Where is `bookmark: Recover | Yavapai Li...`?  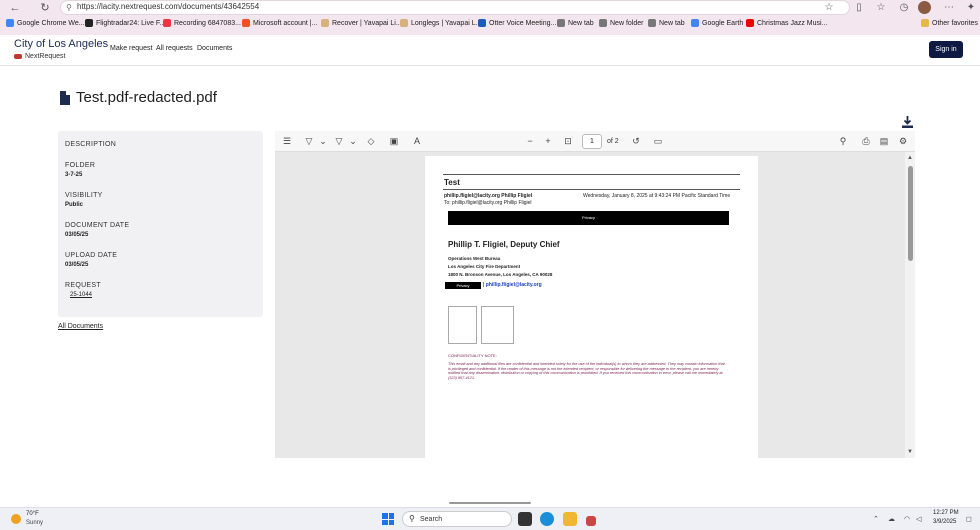 bookmark: Recover | Yavapai Li... is located at coordinates (361, 23).